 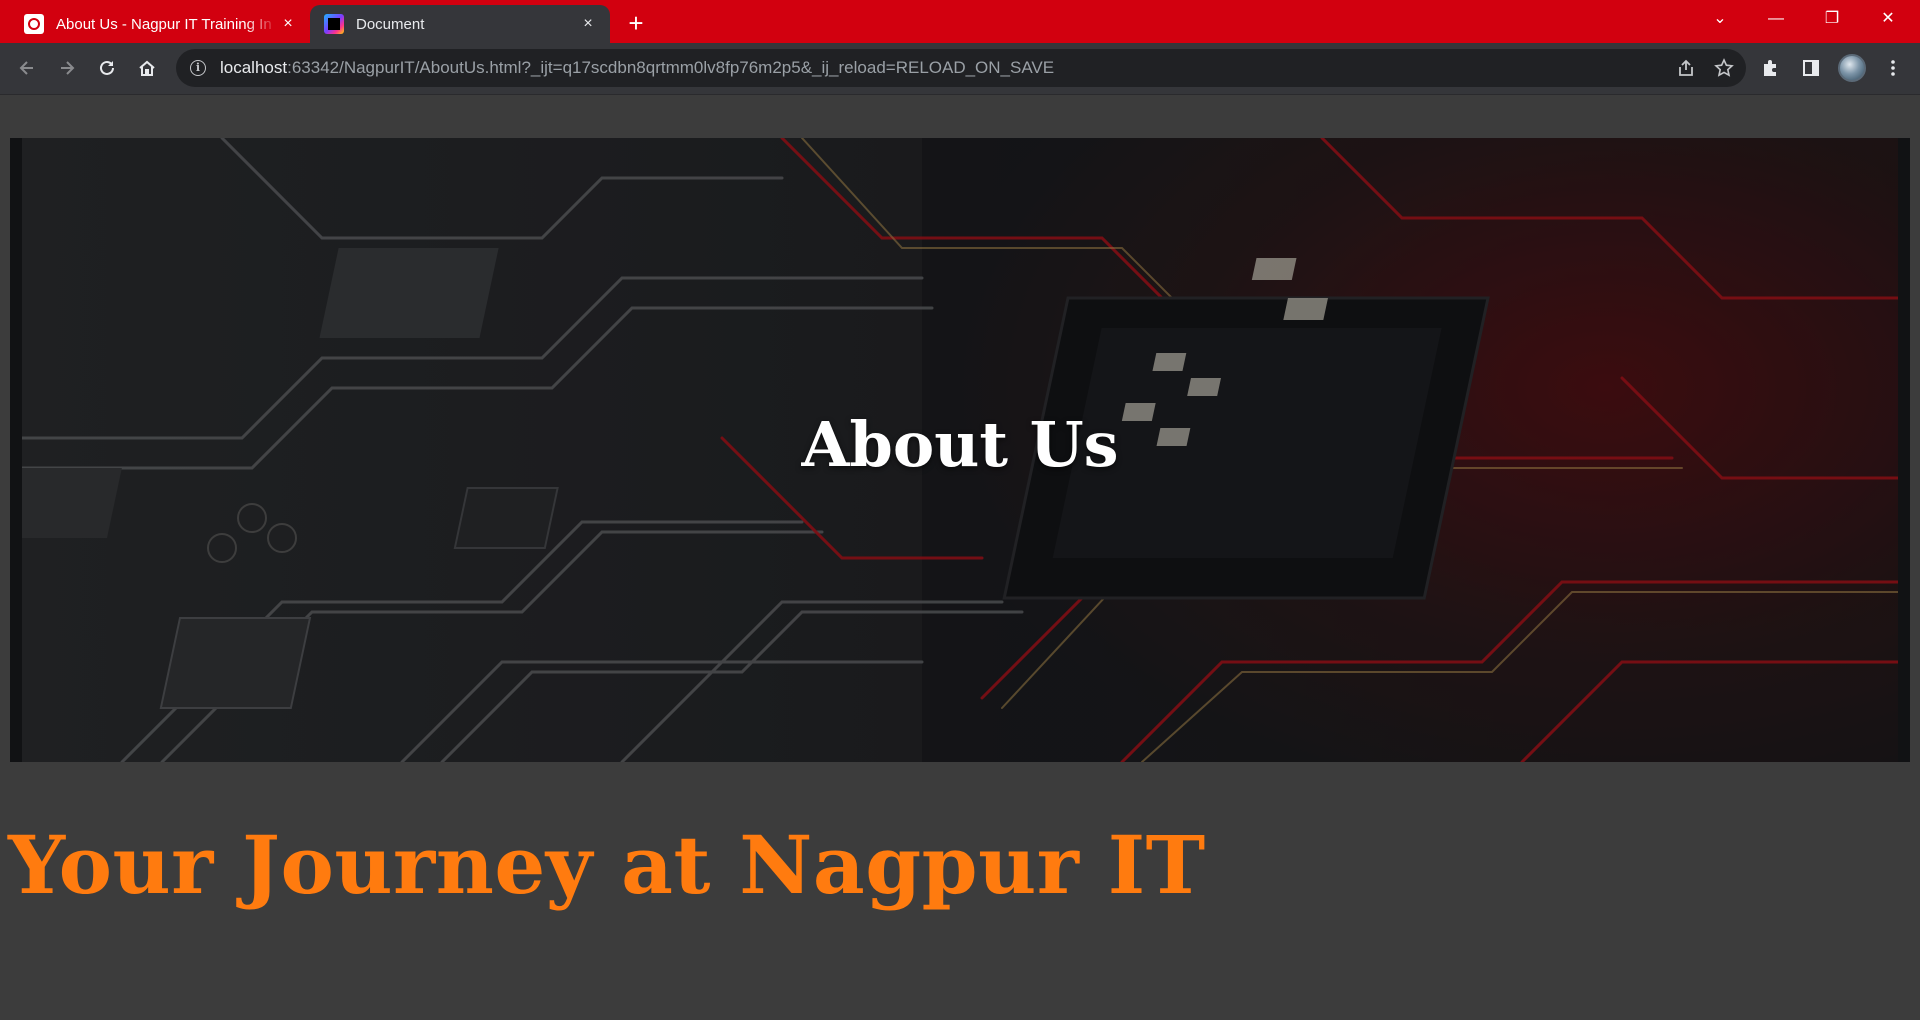 What do you see at coordinates (1832, 19) in the screenshot?
I see `restore-button: ❐` at bounding box center [1832, 19].